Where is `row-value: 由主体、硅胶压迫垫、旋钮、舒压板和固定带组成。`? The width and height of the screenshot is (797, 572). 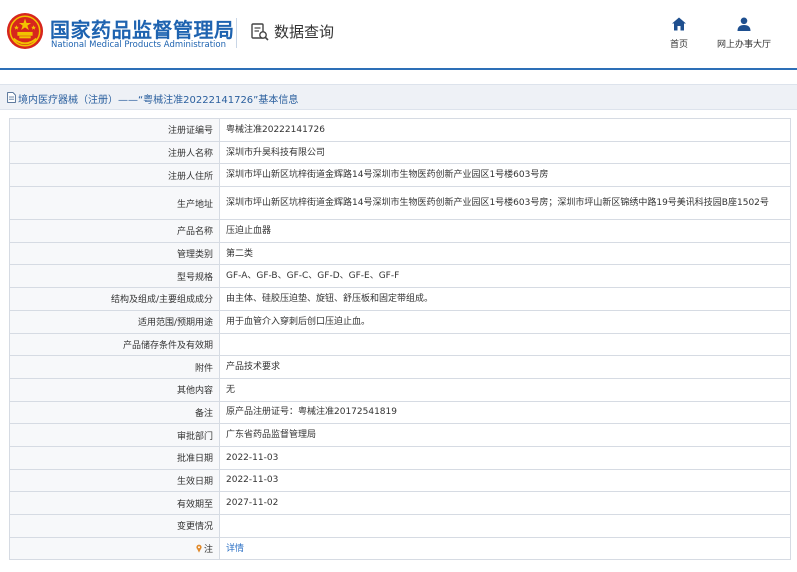 row-value: 由主体、硅胶压迫垫、旋钮、舒压板和固定带组成。 is located at coordinates (505, 299).